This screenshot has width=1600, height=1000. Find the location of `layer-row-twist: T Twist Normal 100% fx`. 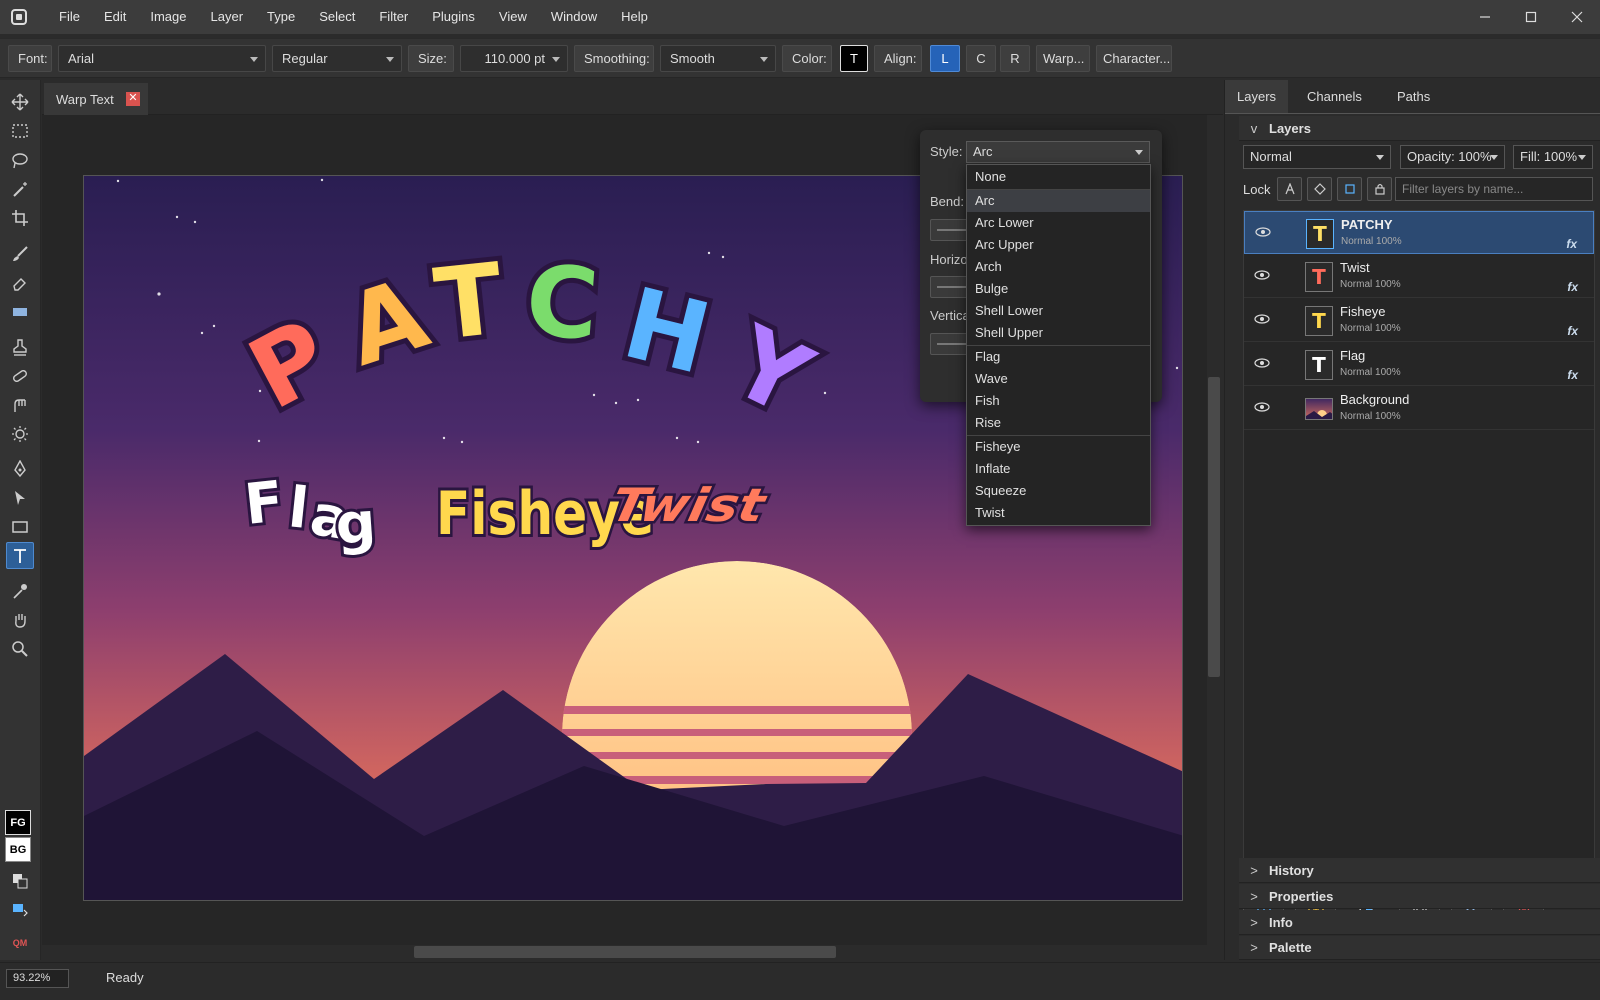

layer-row-twist: T Twist Normal 100% fx is located at coordinates (1419, 276).